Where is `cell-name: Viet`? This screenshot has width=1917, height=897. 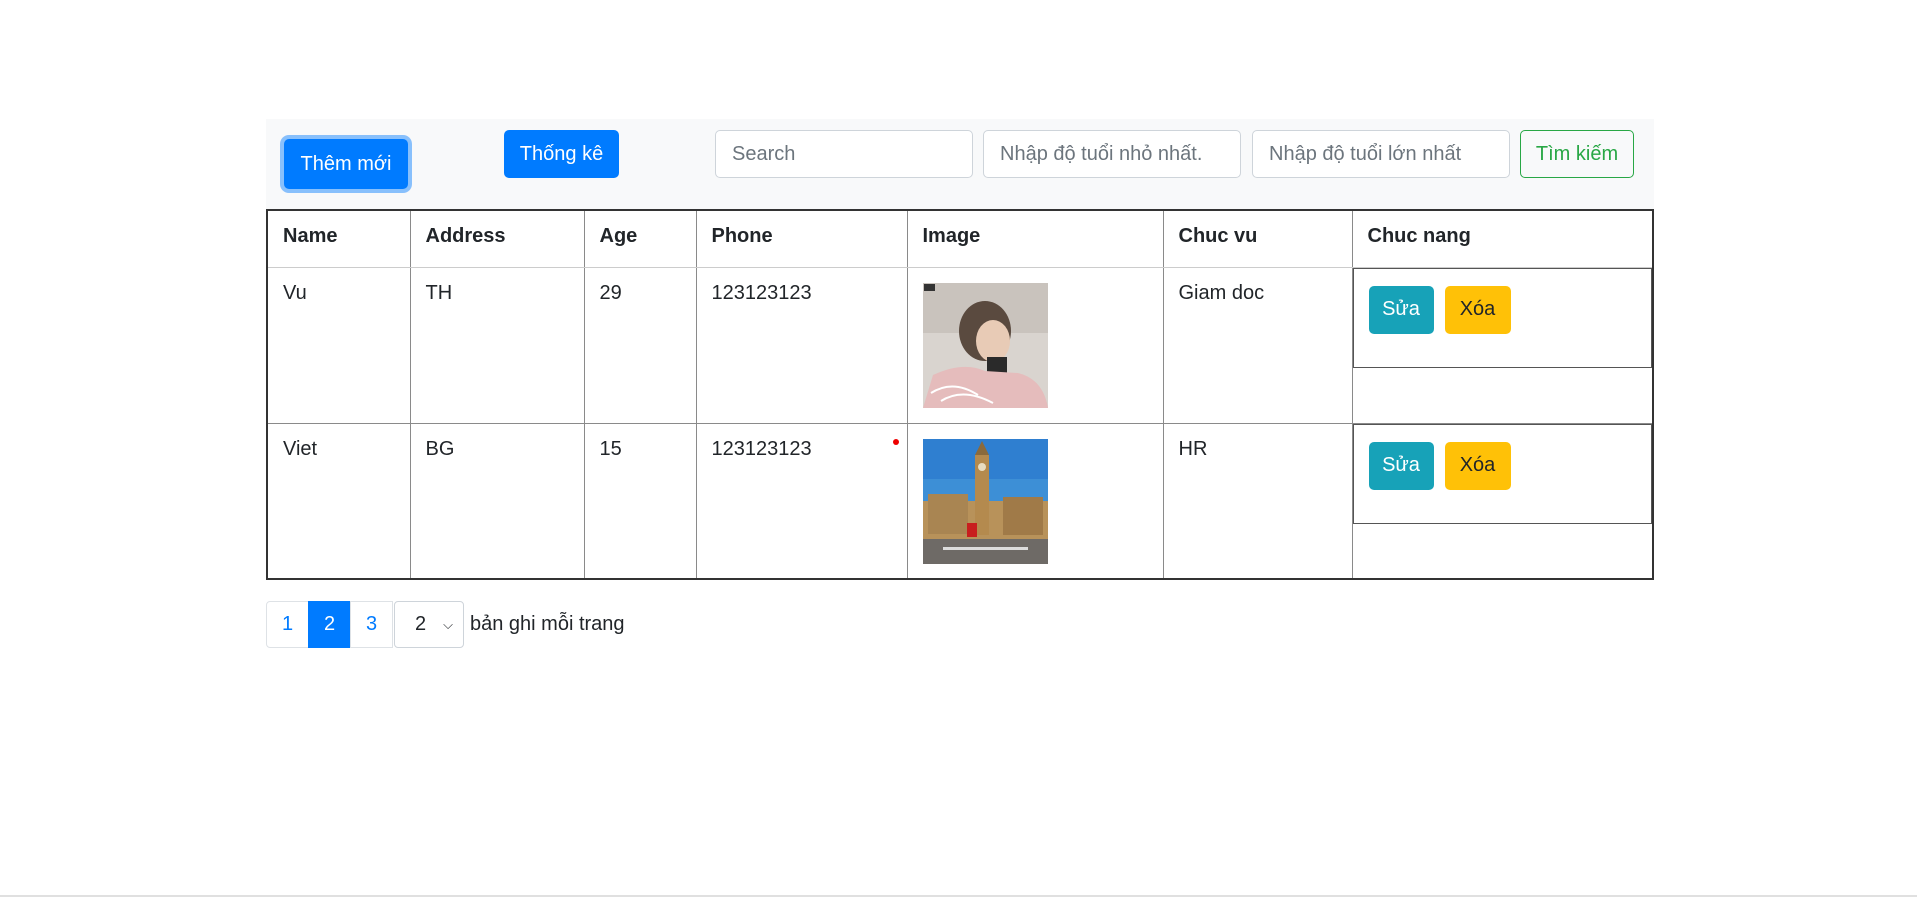
cell-name: Viet is located at coordinates (338, 501).